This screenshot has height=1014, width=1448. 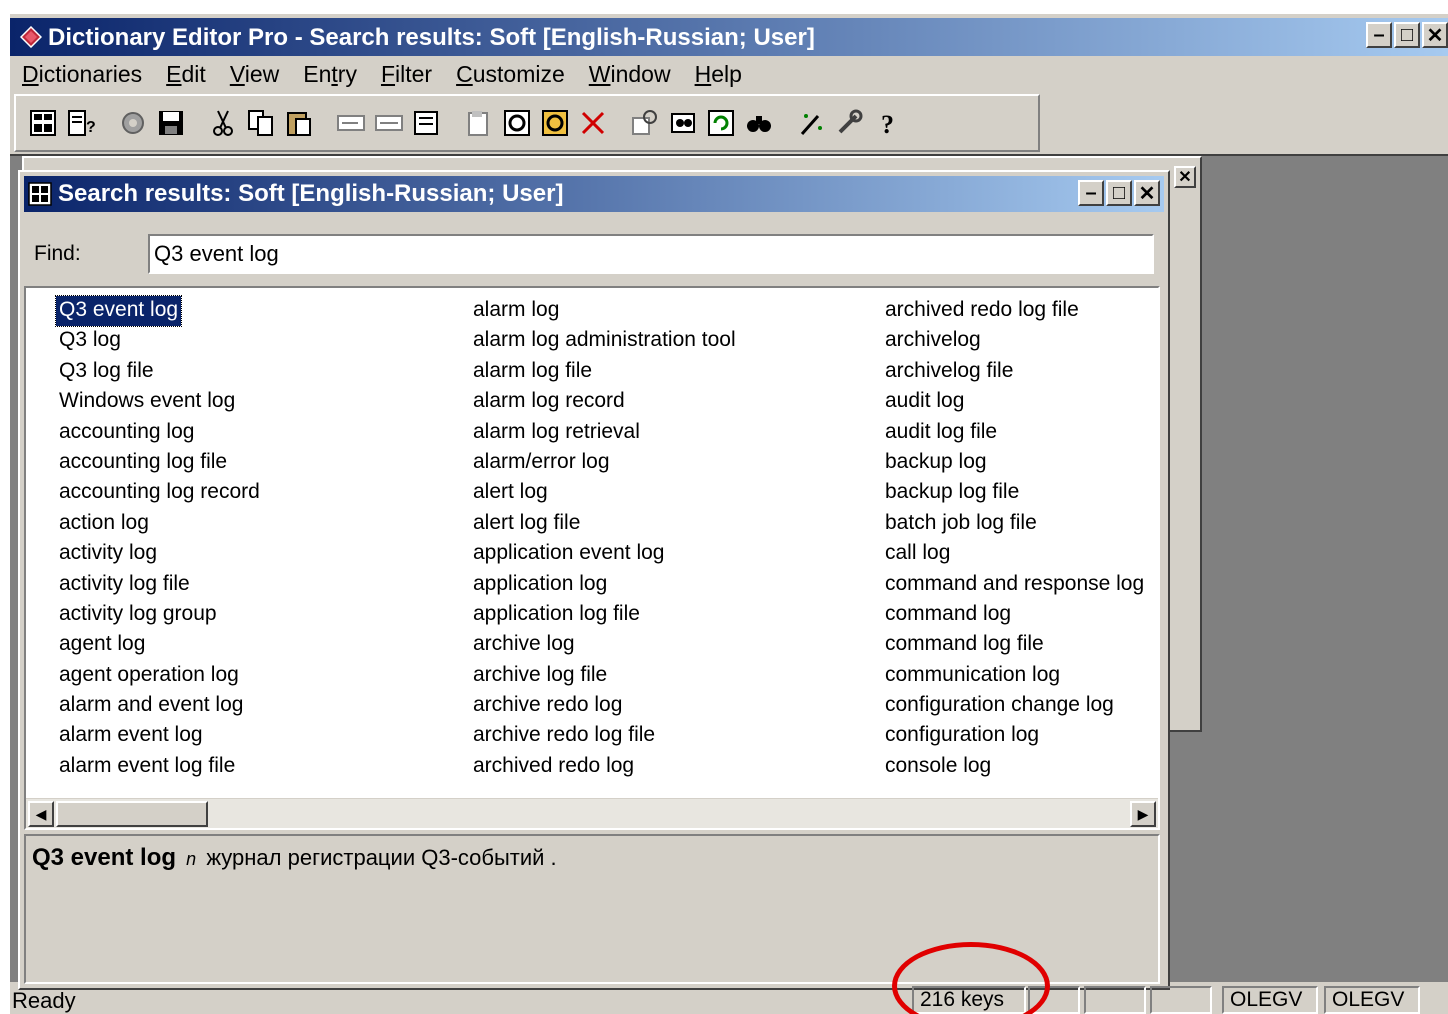 What do you see at coordinates (81, 123) in the screenshot?
I see `dictionary-info-button: ?` at bounding box center [81, 123].